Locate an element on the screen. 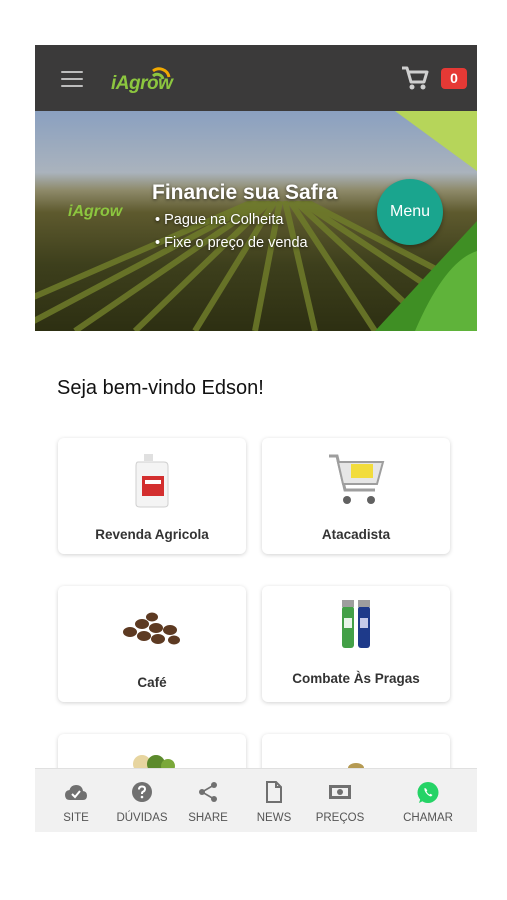 The height and width of the screenshot is (900, 507). wifi-arc-icon is located at coordinates (161, 73).